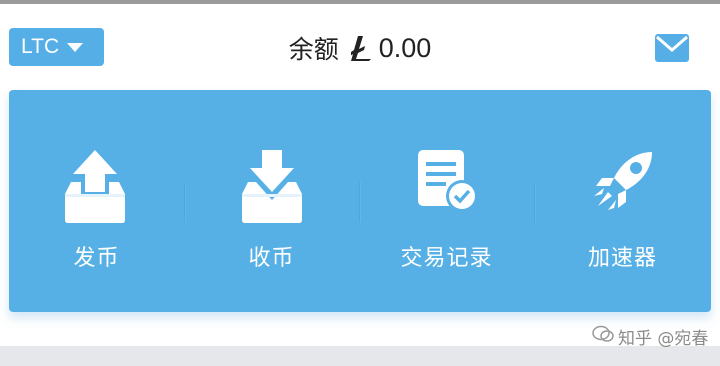 The width and height of the screenshot is (720, 366). I want to click on send-coin-button: 发币, so click(96, 201).